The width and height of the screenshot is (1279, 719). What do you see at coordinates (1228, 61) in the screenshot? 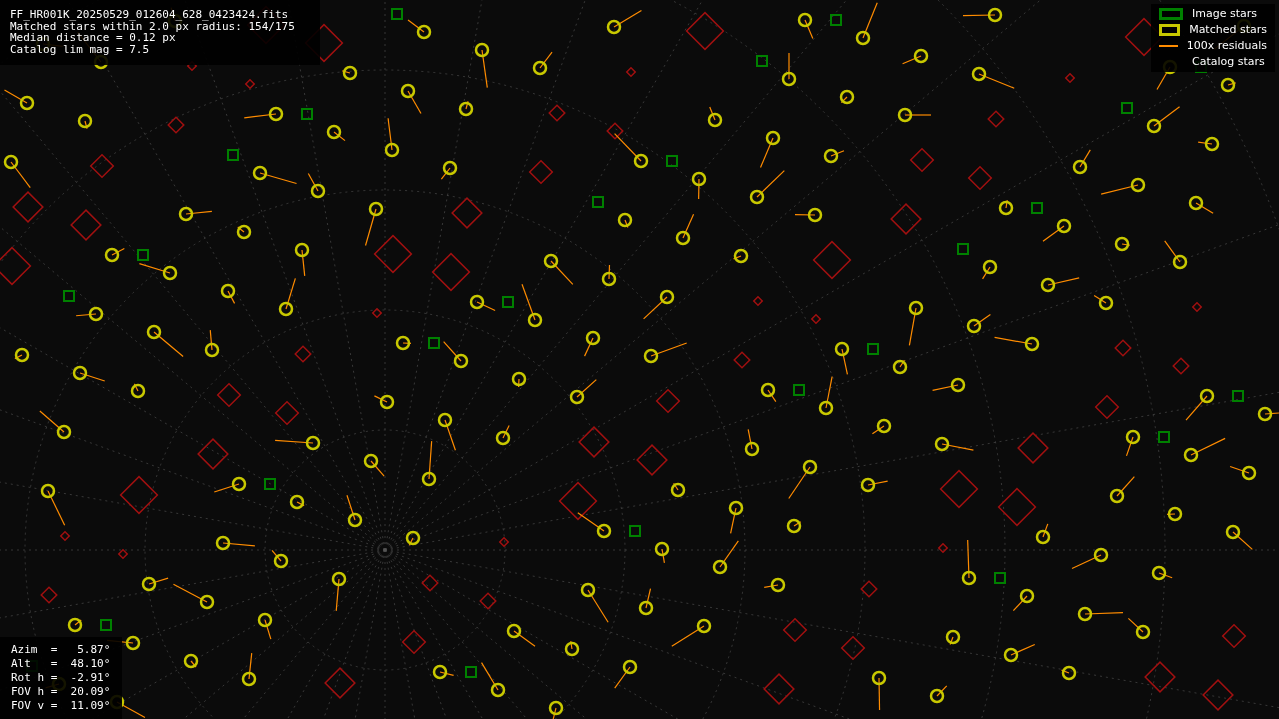
I see `legend-label: Catalog stars` at bounding box center [1228, 61].